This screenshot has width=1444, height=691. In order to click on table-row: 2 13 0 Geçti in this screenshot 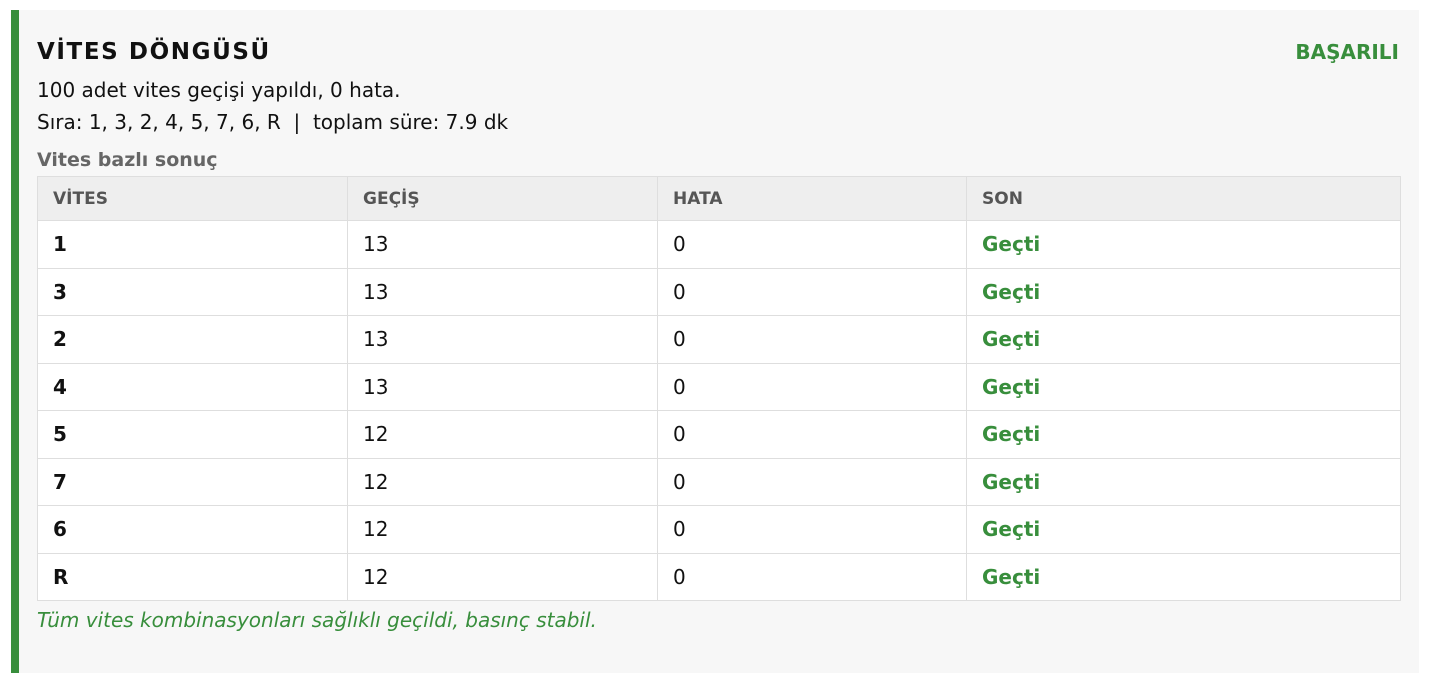, I will do `click(719, 339)`.